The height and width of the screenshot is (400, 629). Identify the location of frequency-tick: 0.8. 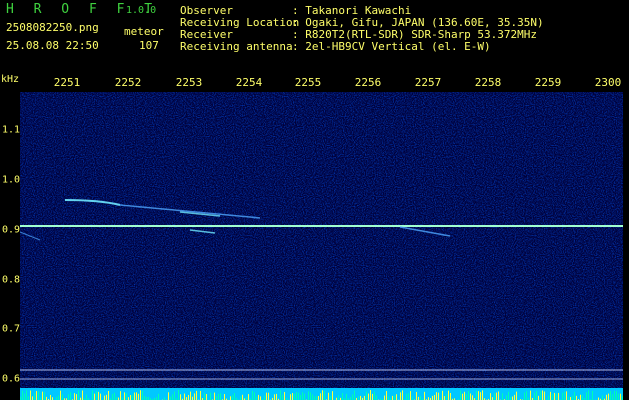
(11, 280).